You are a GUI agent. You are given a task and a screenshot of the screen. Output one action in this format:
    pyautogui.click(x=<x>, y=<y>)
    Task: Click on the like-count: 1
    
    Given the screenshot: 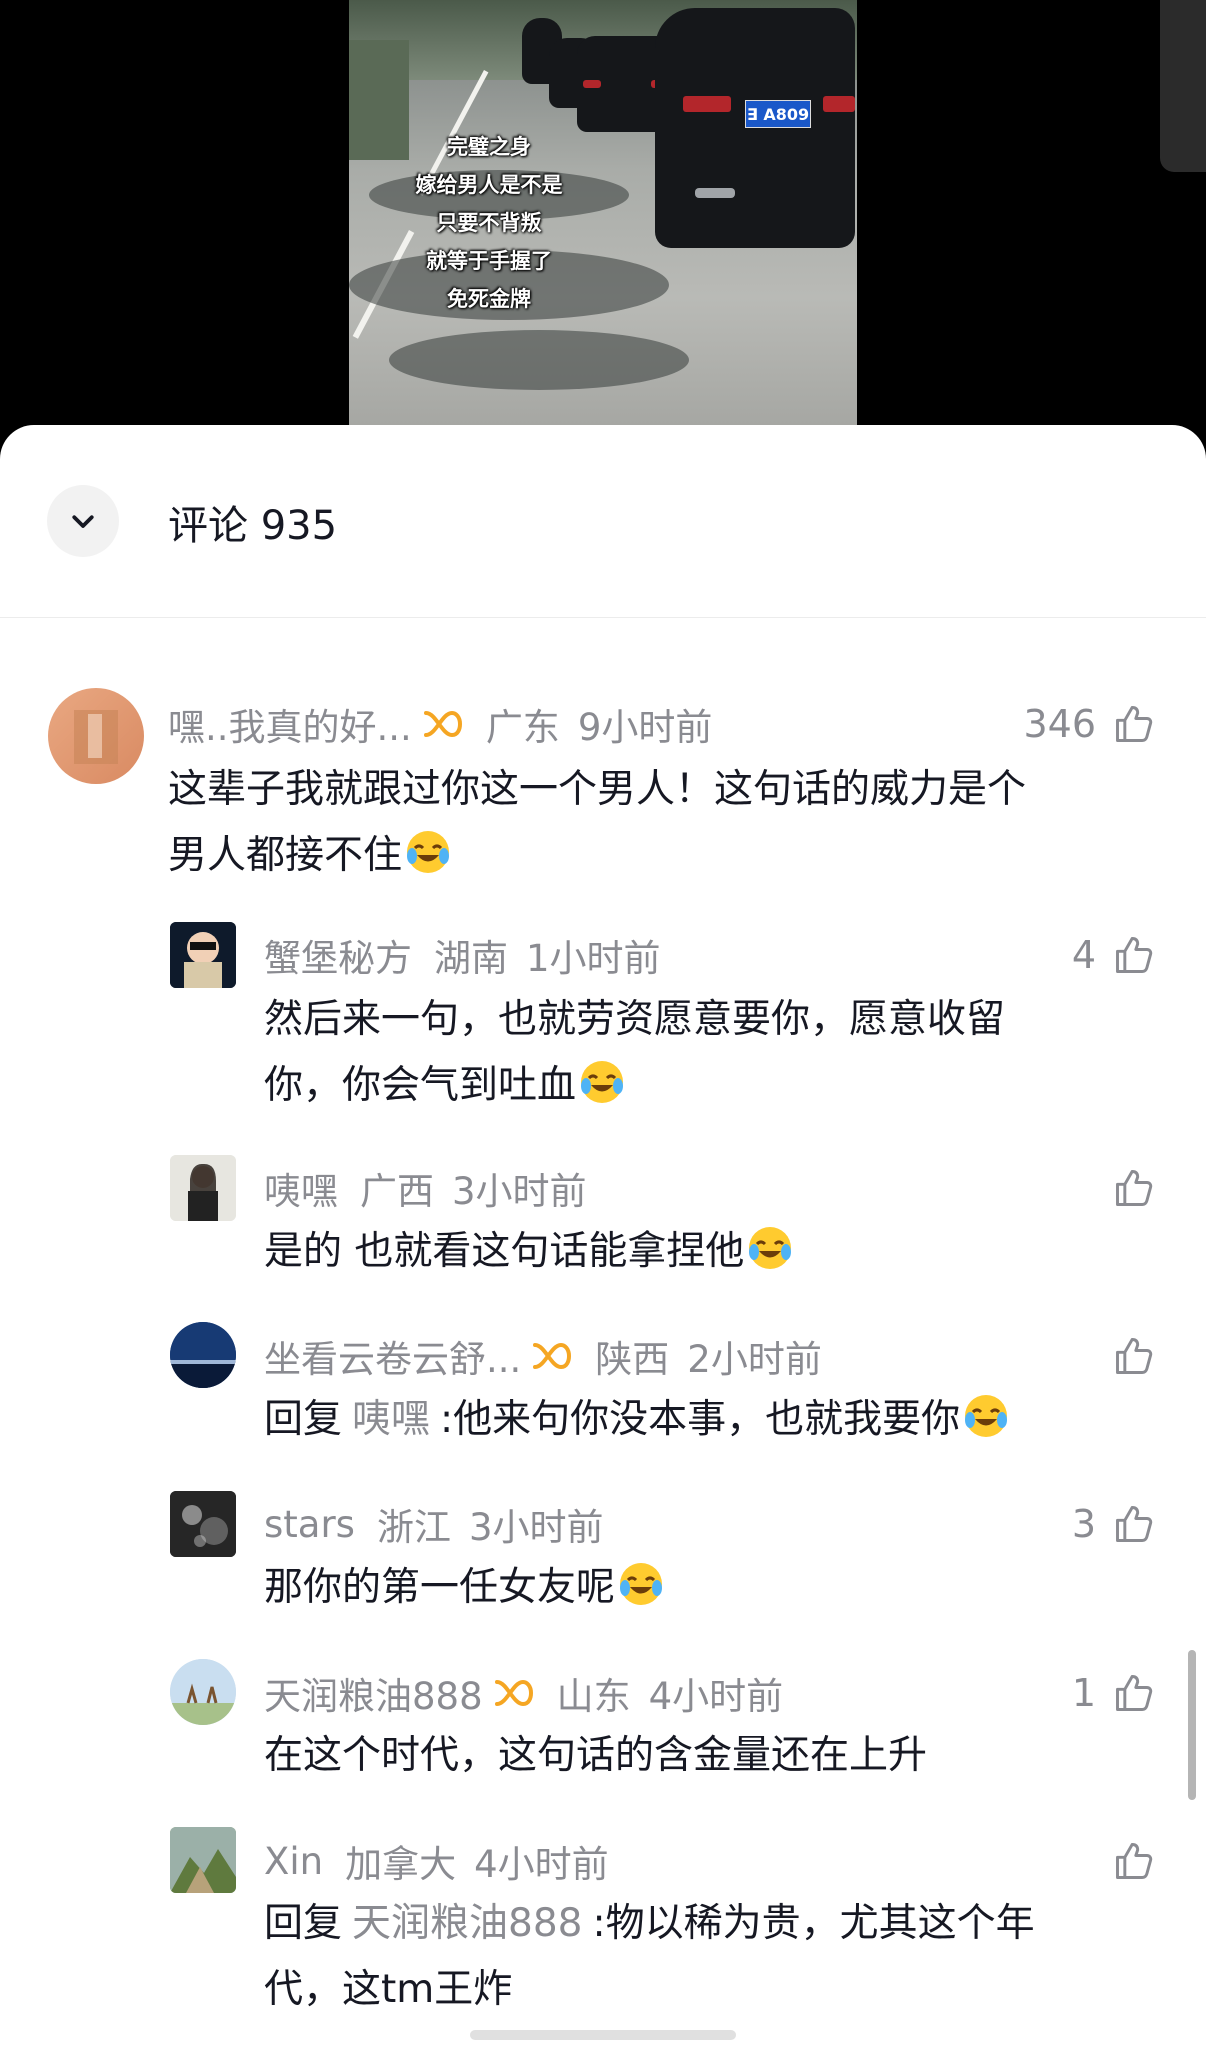 What is the action you would take?
    pyautogui.click(x=1083, y=1693)
    